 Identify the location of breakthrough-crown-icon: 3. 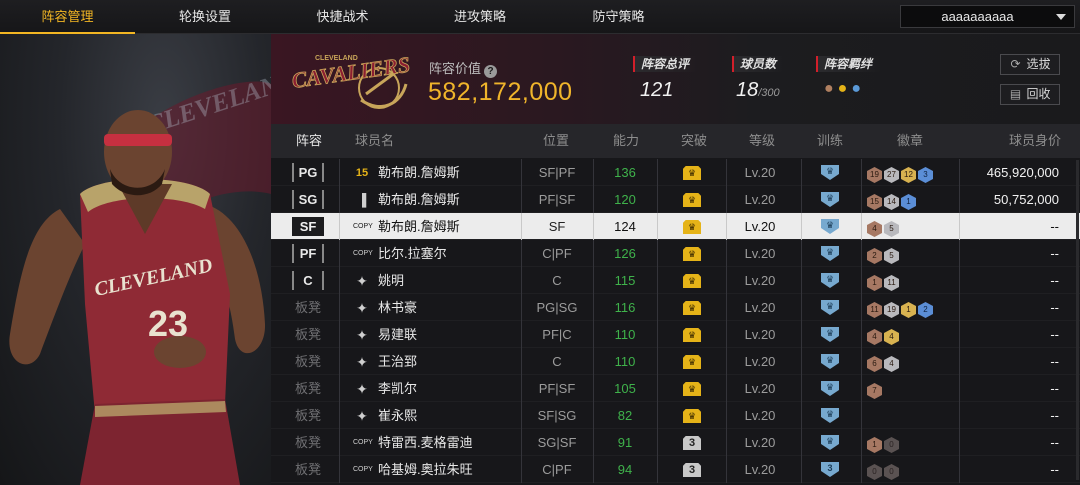
(692, 470).